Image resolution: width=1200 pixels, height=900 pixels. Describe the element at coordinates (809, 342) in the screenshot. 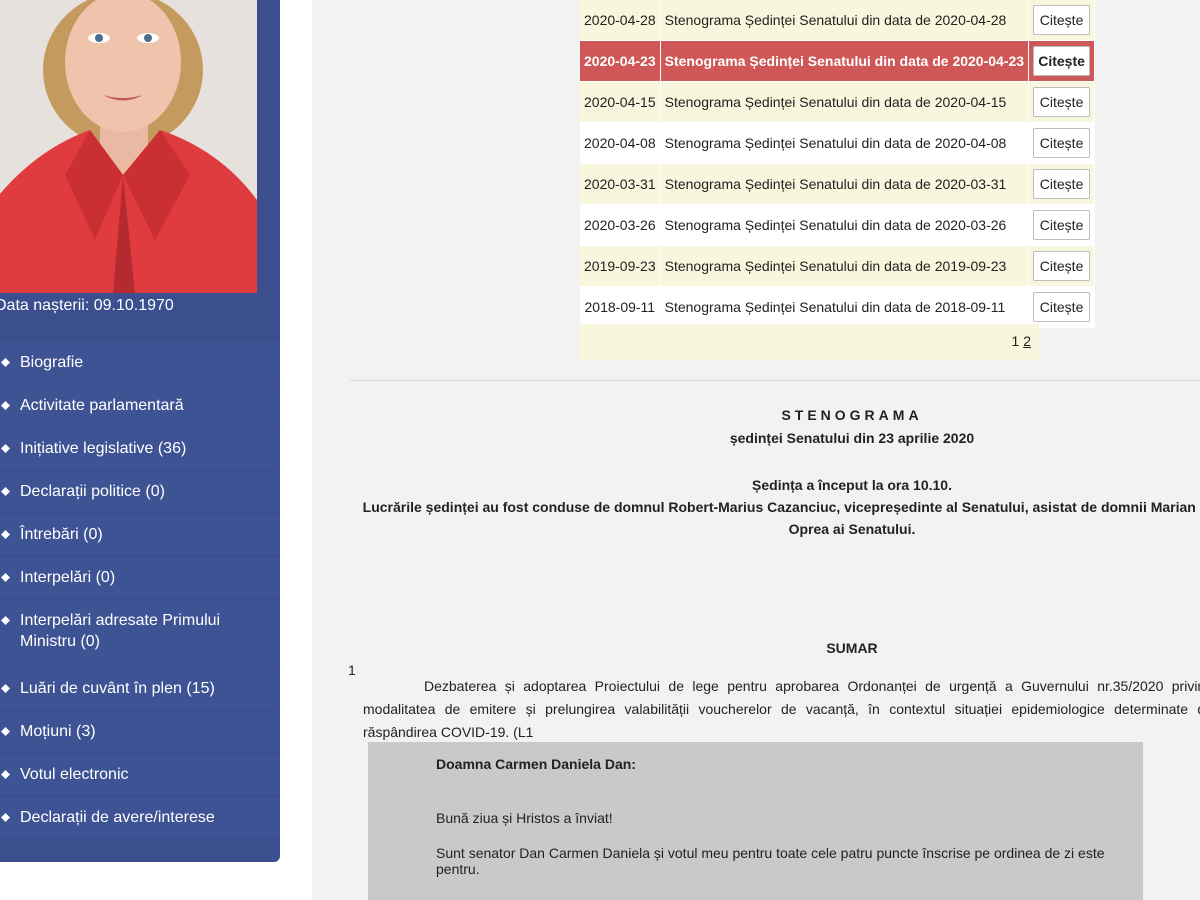

I see `pagination: 1 2` at that location.